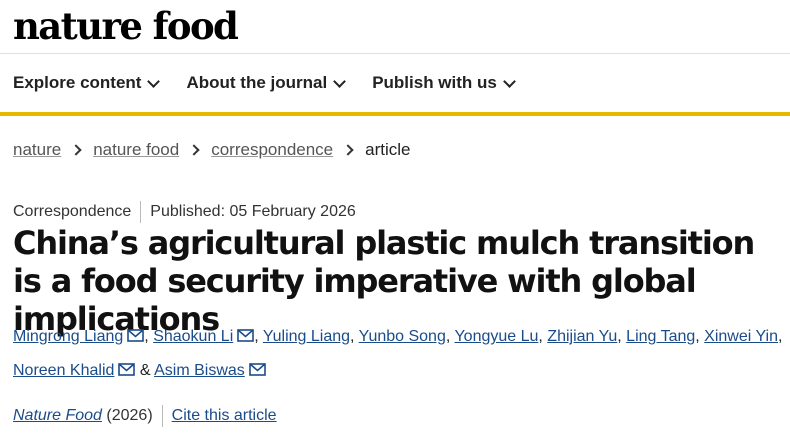 This screenshot has width=790, height=433. Describe the element at coordinates (68, 336) in the screenshot. I see `author-link: Mingrong Liang` at that location.